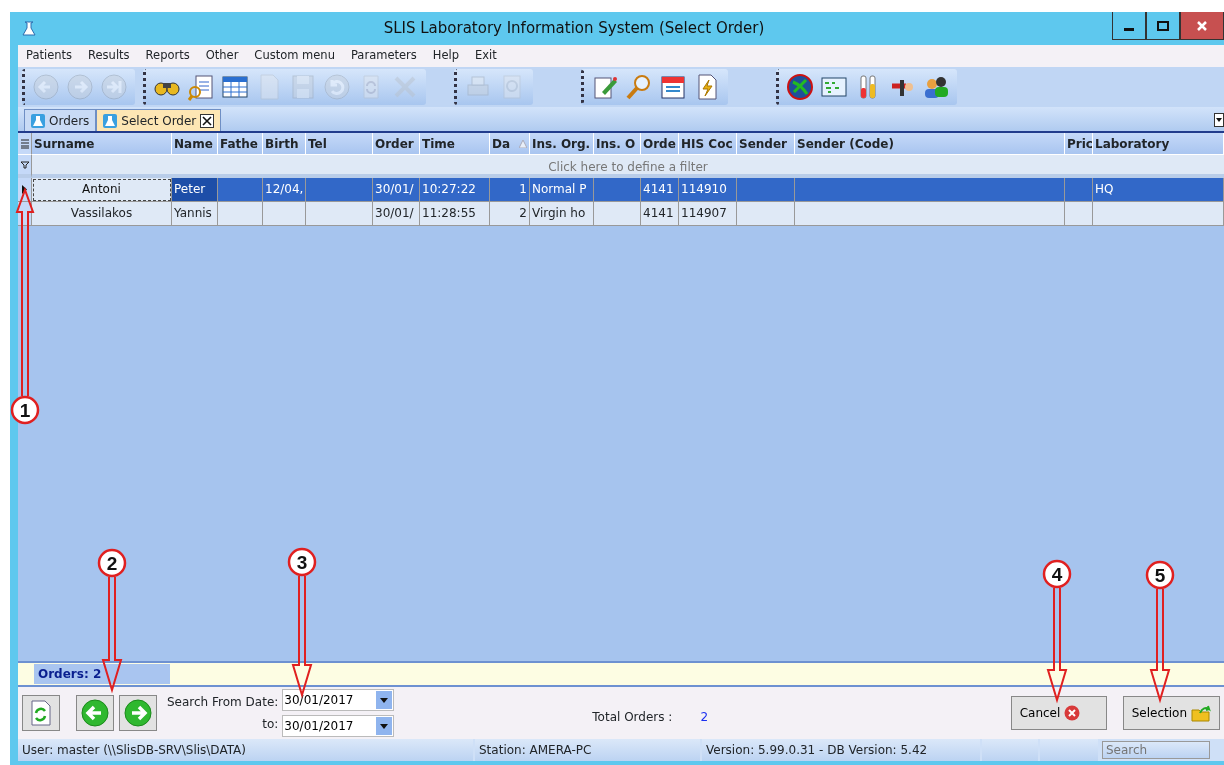  Describe the element at coordinates (240, 143) in the screenshot. I see `column-header: Fathe` at that location.